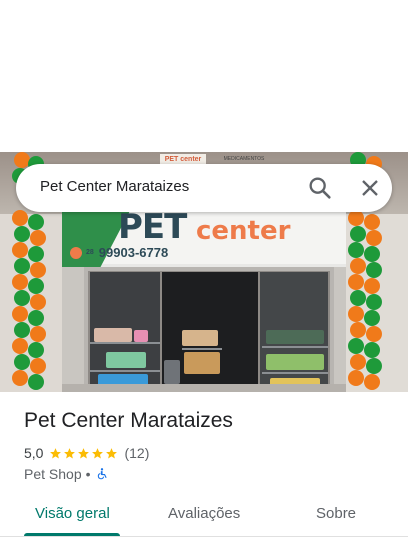 This screenshot has height=544, width=408. I want to click on clear-search-button, so click(370, 188).